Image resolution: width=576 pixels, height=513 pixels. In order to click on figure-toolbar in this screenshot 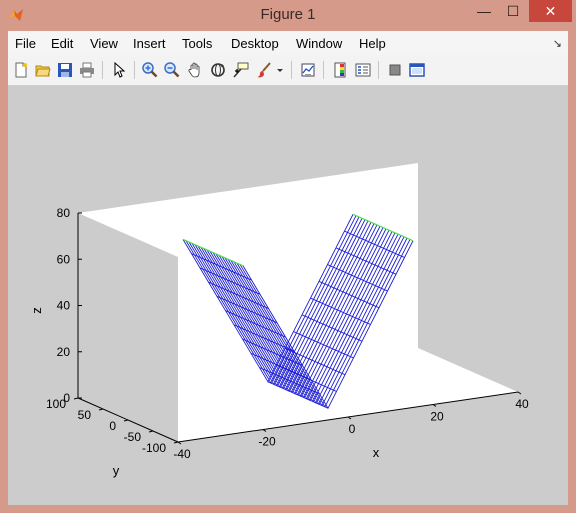, I will do `click(288, 70)`.